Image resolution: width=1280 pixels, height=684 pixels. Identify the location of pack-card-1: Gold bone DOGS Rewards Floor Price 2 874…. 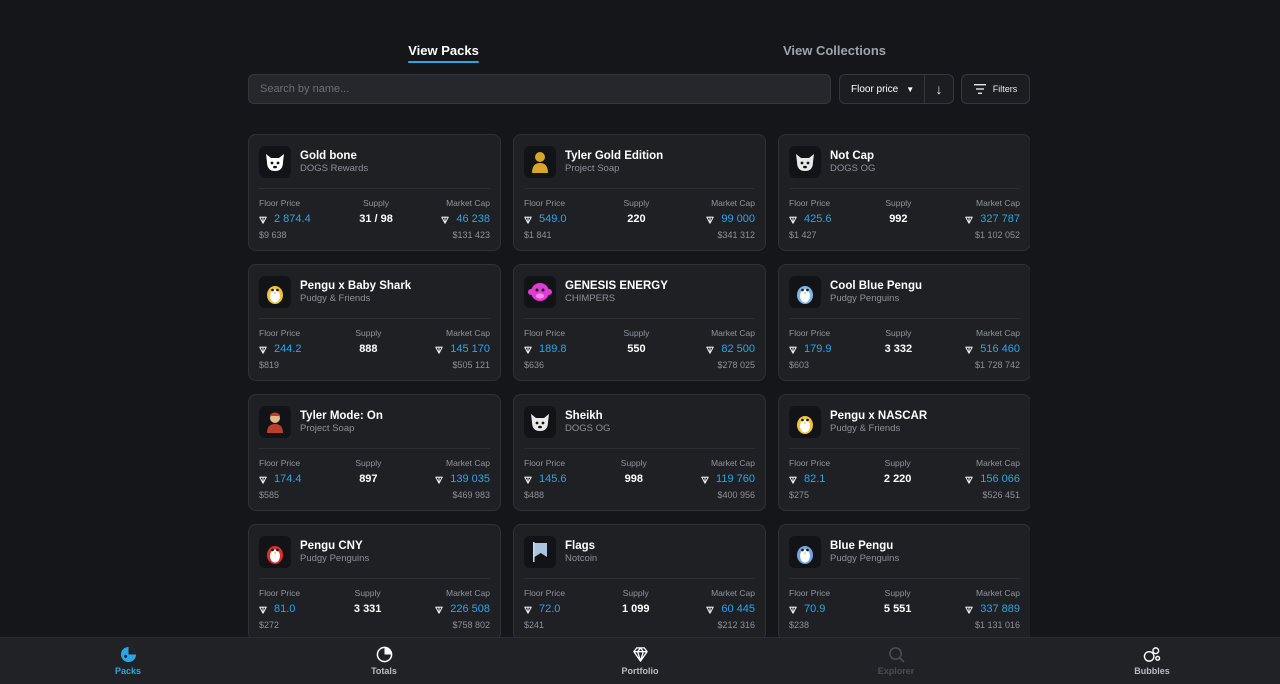
(374, 192).